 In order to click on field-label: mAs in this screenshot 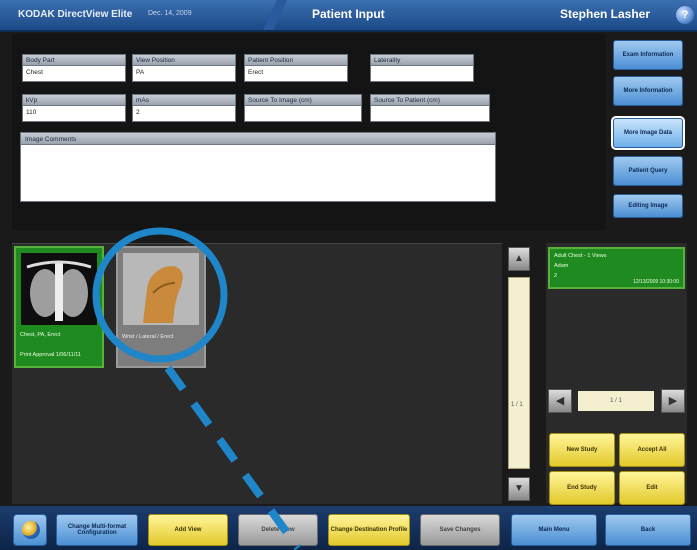, I will do `click(184, 100)`.